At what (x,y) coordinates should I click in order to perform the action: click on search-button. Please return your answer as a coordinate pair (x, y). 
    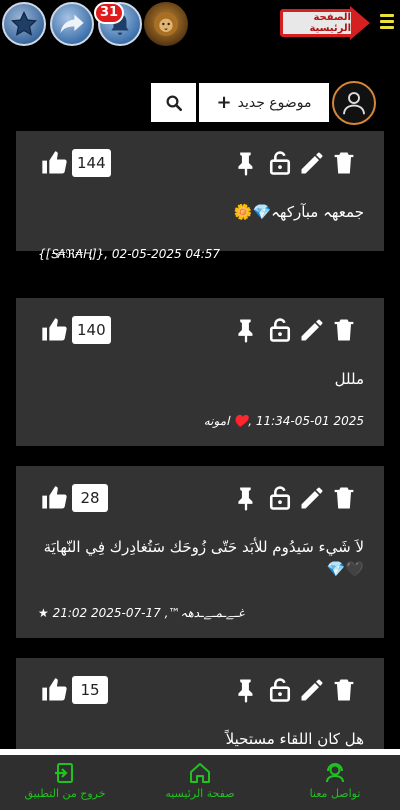
    Looking at the image, I should click on (173, 102).